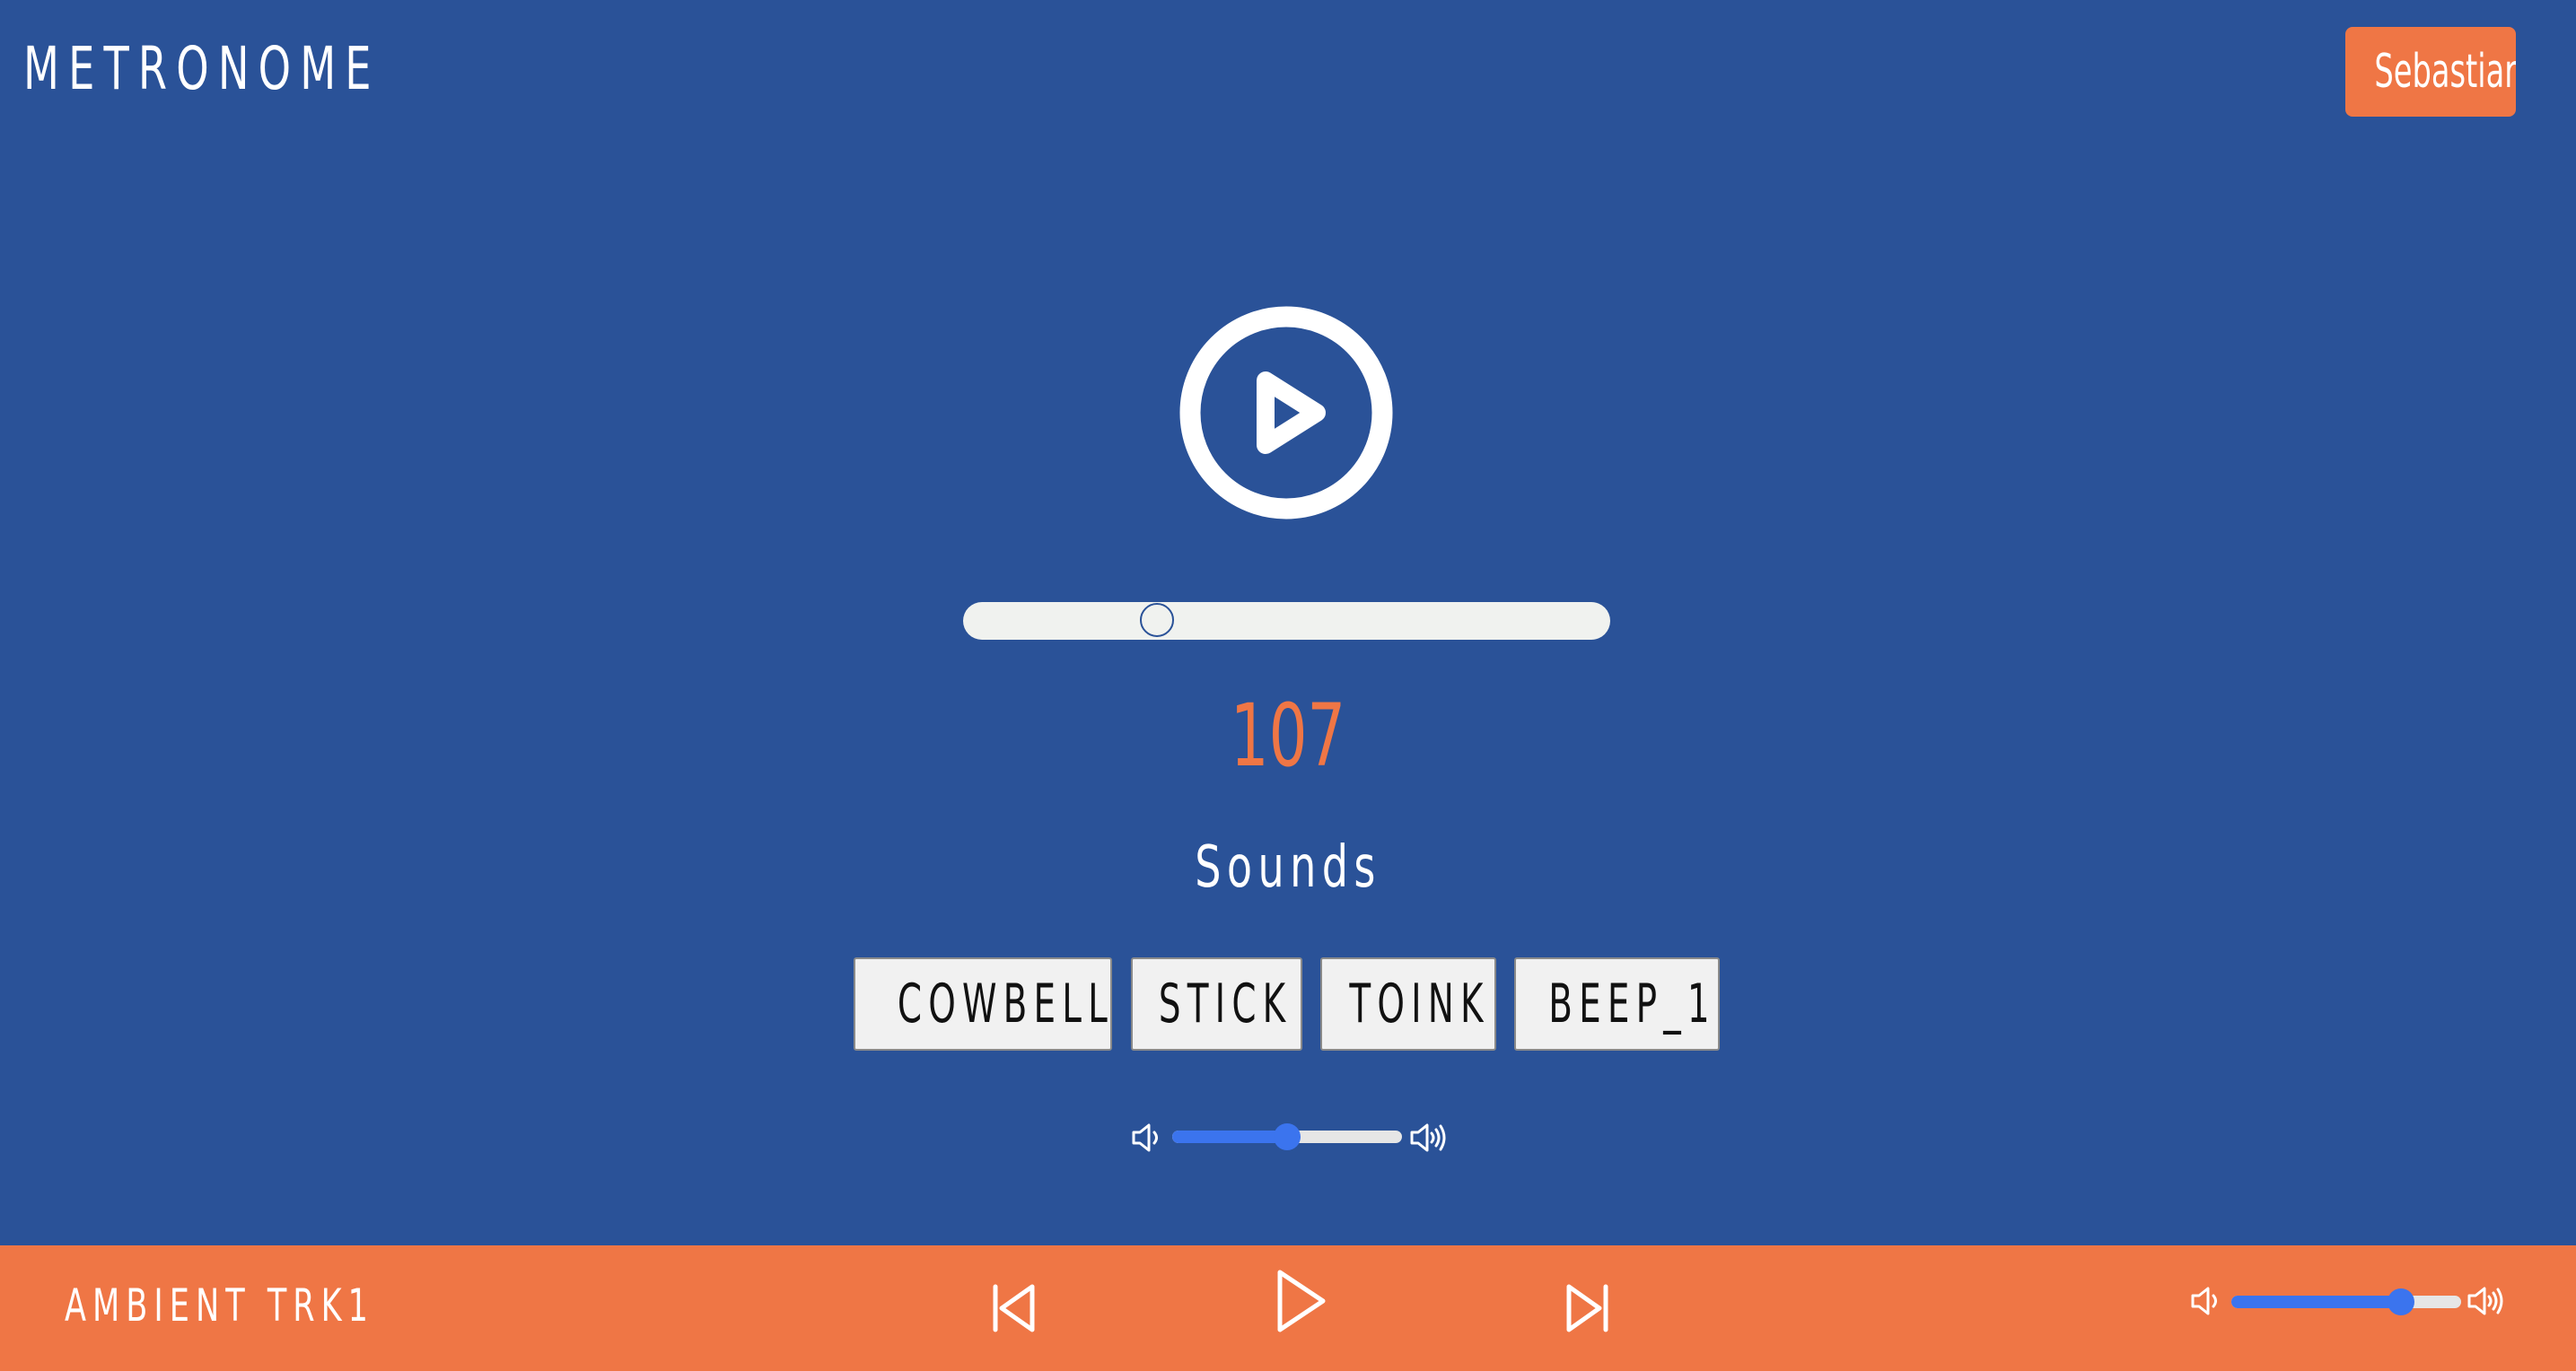 The height and width of the screenshot is (1371, 2576). Describe the element at coordinates (1632, 1004) in the screenshot. I see `sound-label: BEEP_1` at that location.